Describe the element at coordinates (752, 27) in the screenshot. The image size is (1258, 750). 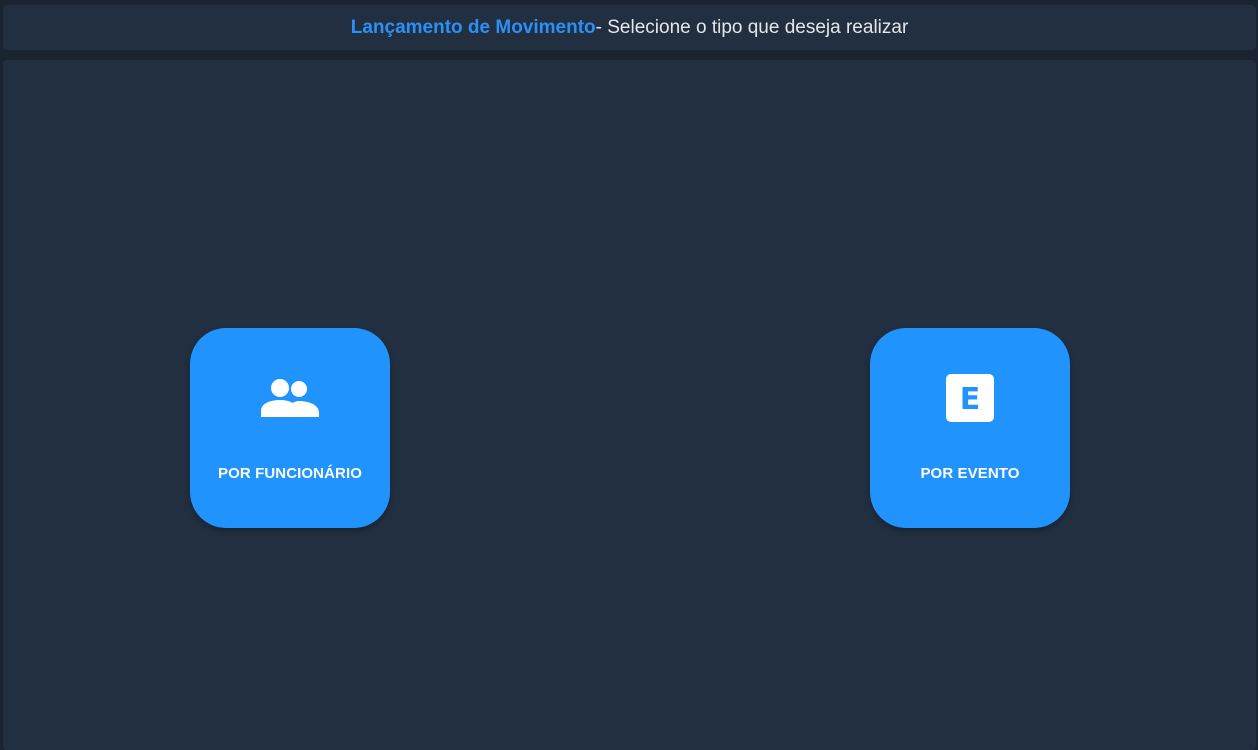
I see `page-subtitle: - Selecione o tipo que deseja realizar` at that location.